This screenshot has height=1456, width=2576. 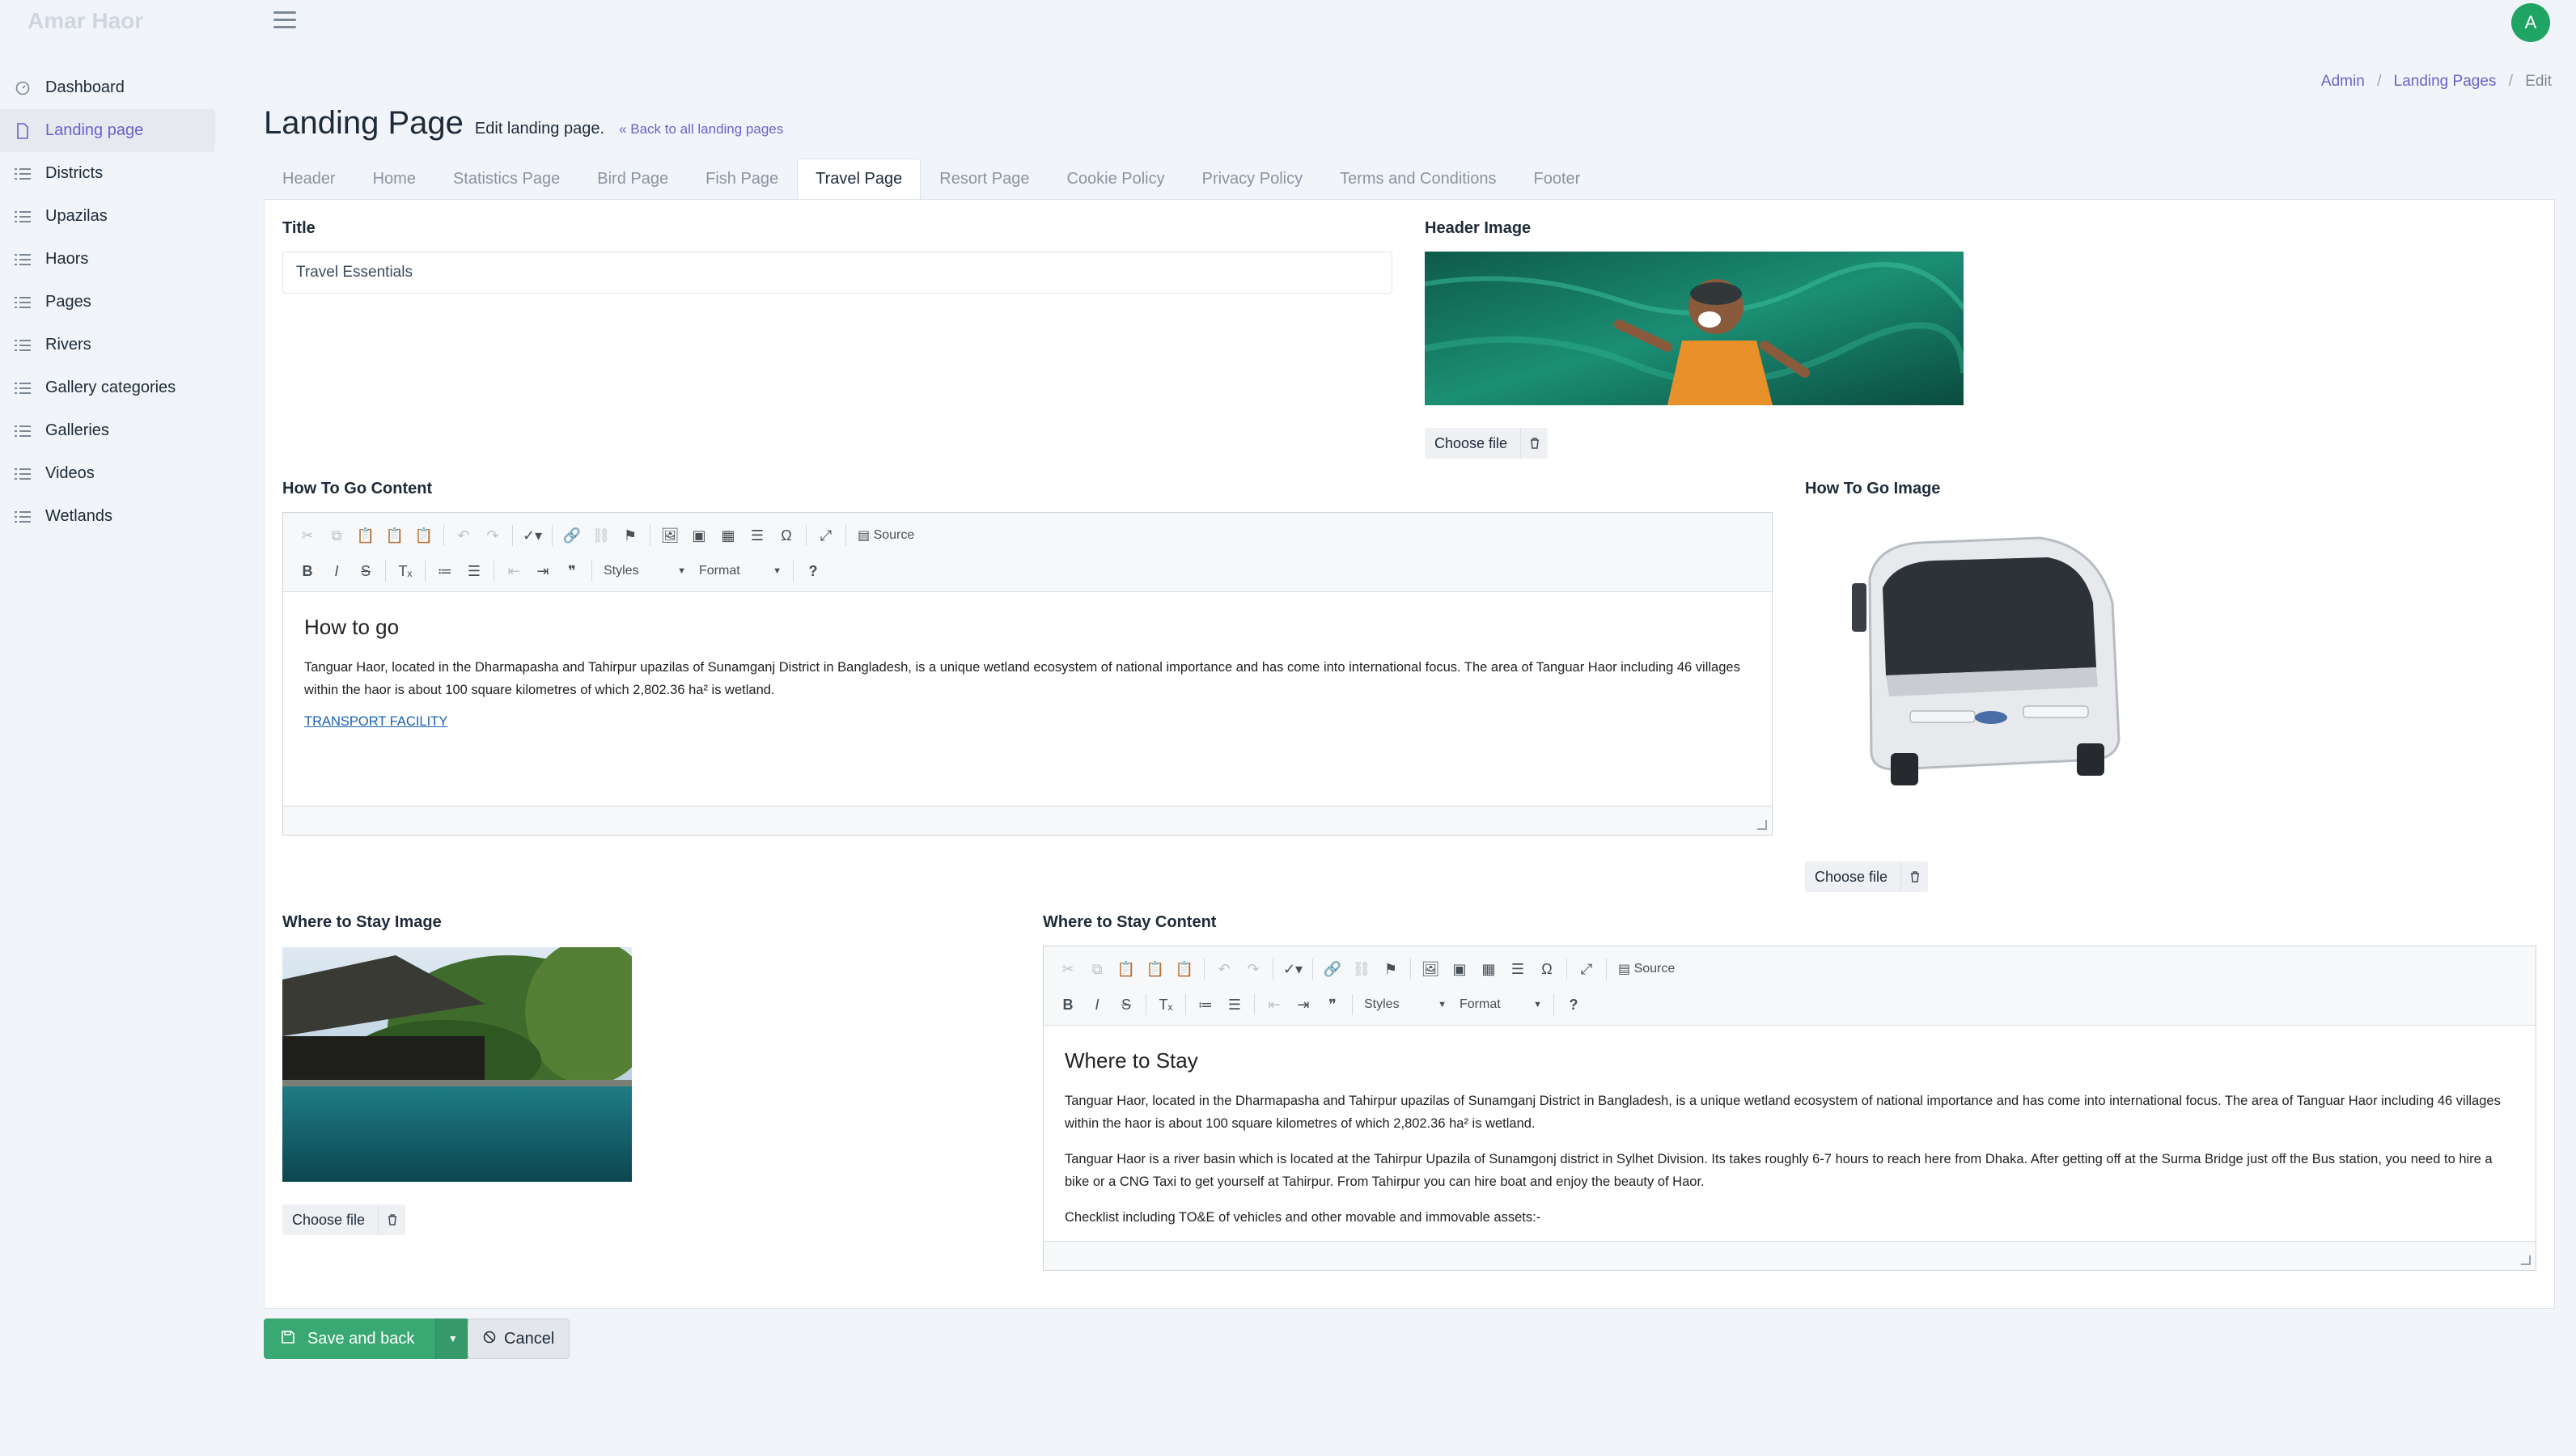 What do you see at coordinates (375, 721) in the screenshot?
I see `transport-facility-link: TRANSPORT FACILITY` at bounding box center [375, 721].